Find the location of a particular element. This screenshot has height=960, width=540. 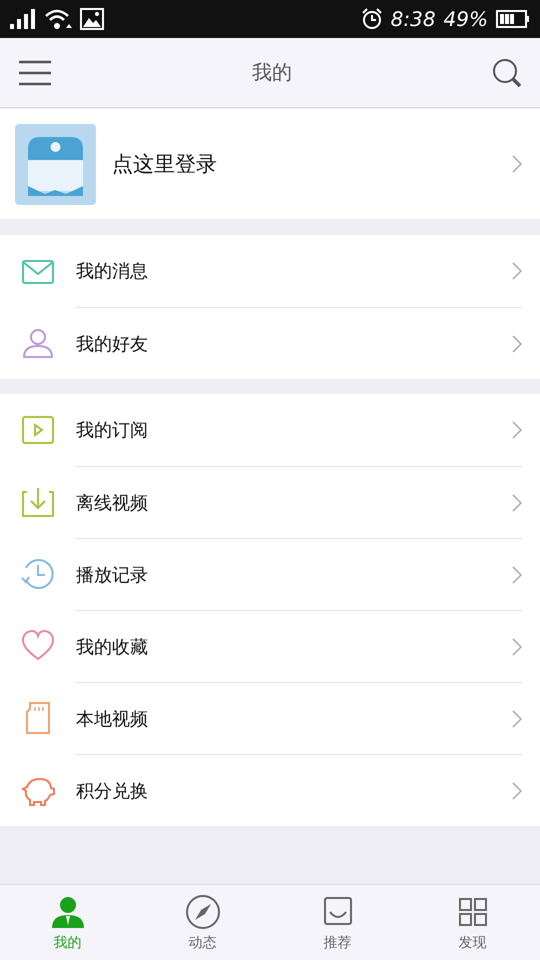

login-prompt: 点这里登录 is located at coordinates (312, 164).